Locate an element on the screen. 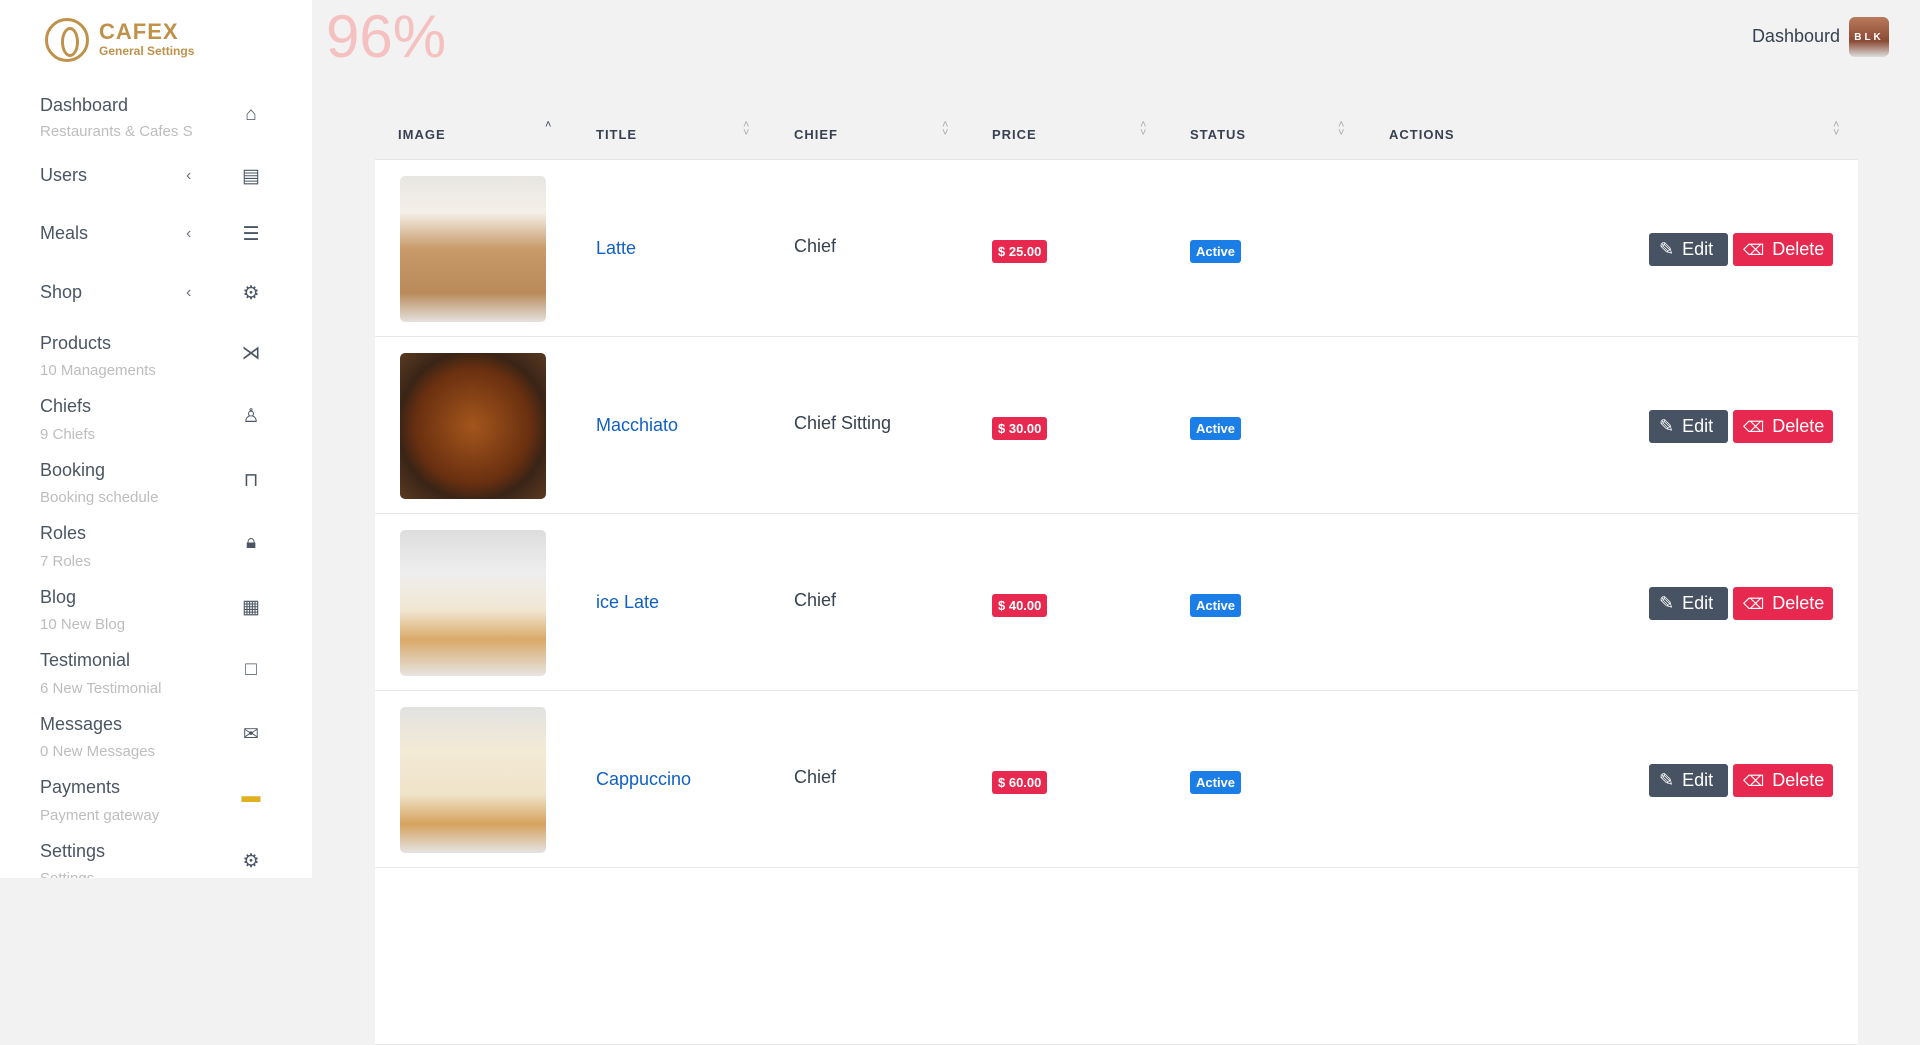 The image size is (1920, 1045). logo: CAFEX General Settings is located at coordinates (119, 40).